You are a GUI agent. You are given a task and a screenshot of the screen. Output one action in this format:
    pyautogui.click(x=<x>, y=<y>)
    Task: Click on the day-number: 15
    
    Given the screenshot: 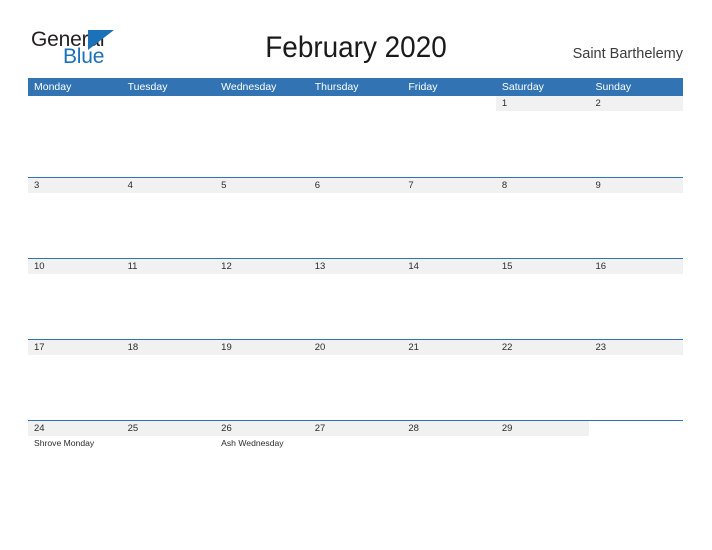 What is the action you would take?
    pyautogui.click(x=507, y=266)
    